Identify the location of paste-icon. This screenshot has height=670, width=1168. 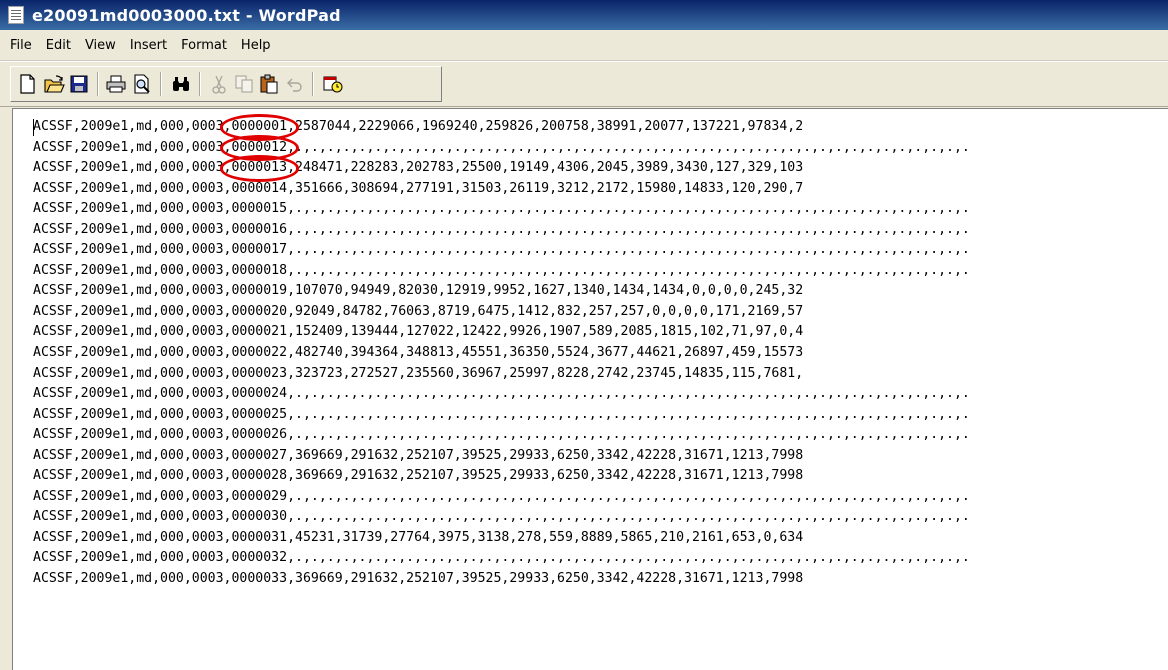
(269, 84).